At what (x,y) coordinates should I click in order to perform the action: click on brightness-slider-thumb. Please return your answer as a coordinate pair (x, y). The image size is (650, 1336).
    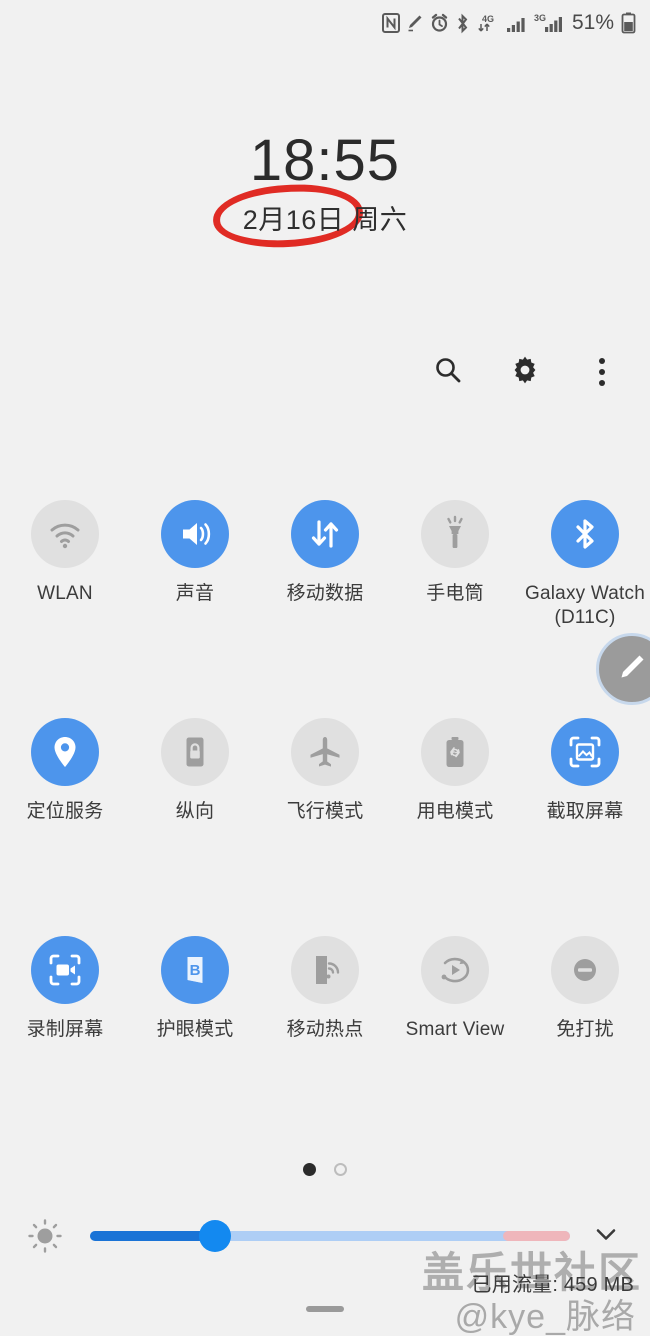
    Looking at the image, I should click on (214, 1236).